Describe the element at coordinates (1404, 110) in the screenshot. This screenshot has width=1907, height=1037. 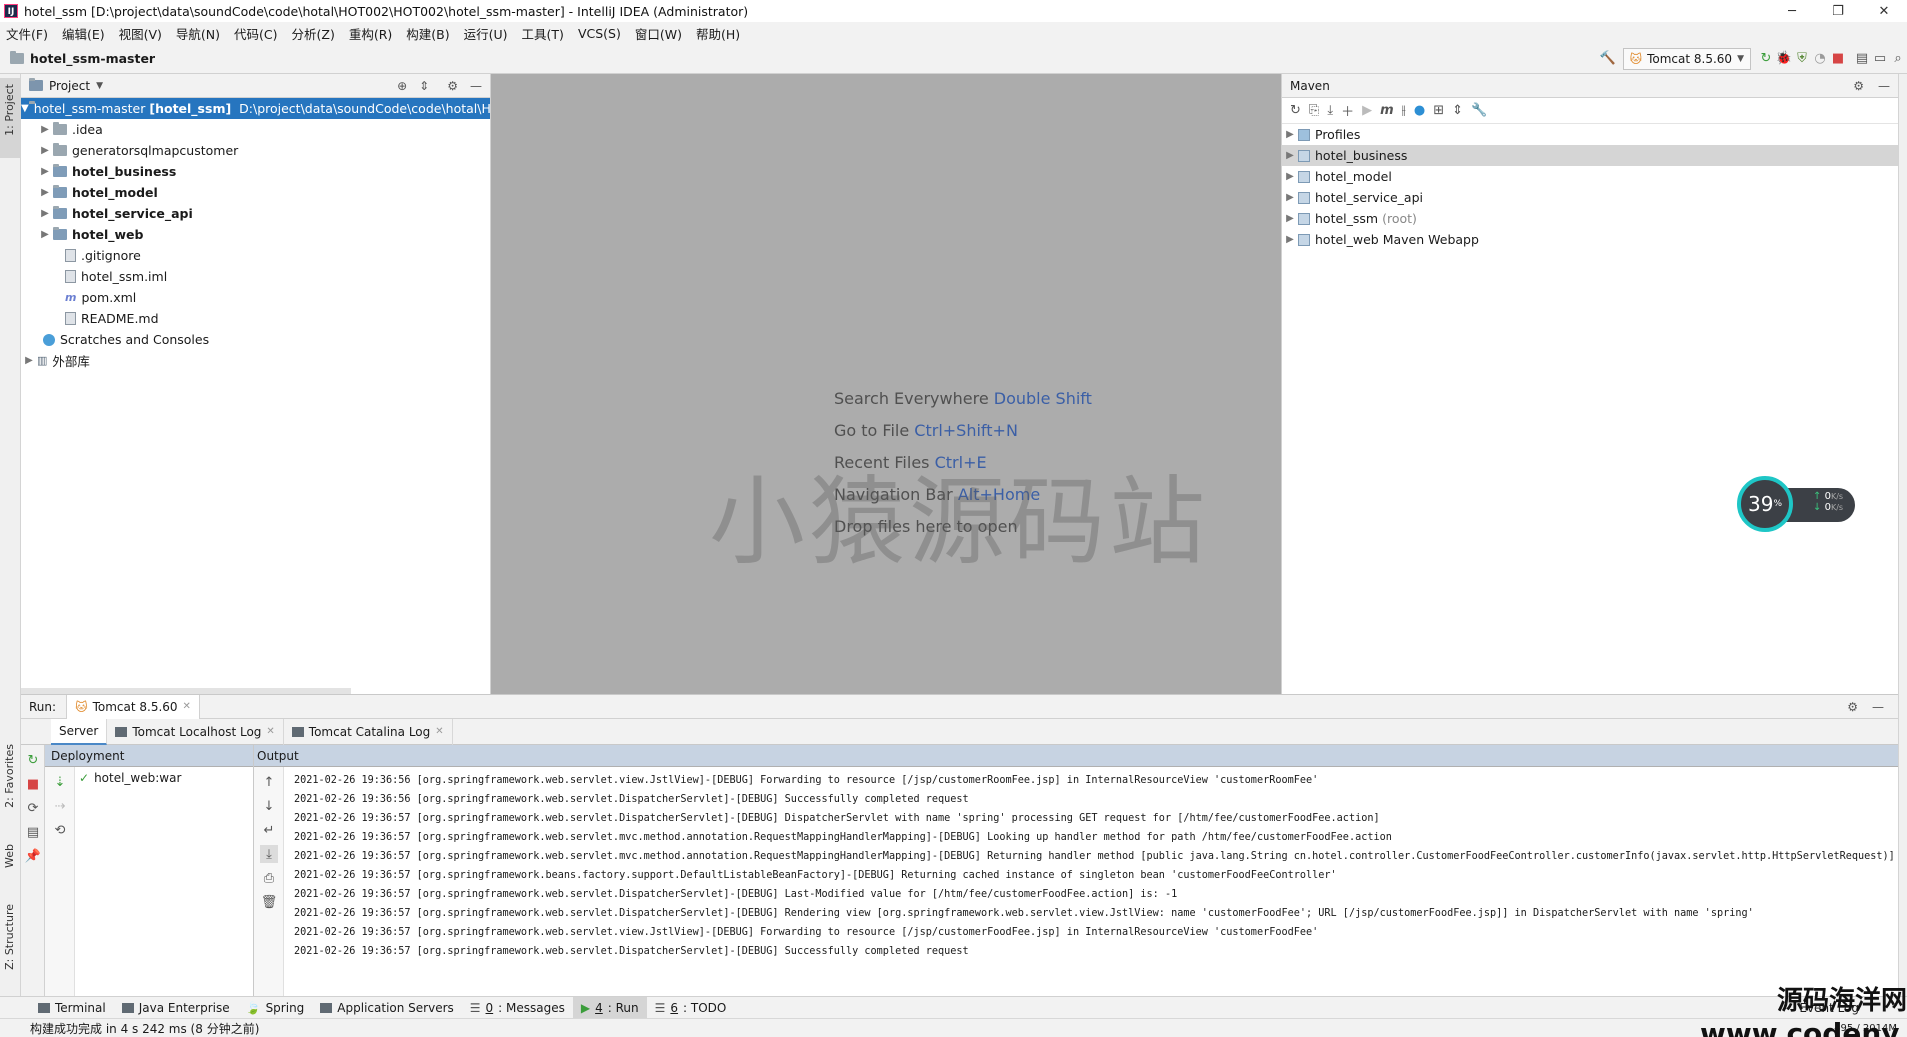
I see `toggle-offline-icon: ⫲` at that location.